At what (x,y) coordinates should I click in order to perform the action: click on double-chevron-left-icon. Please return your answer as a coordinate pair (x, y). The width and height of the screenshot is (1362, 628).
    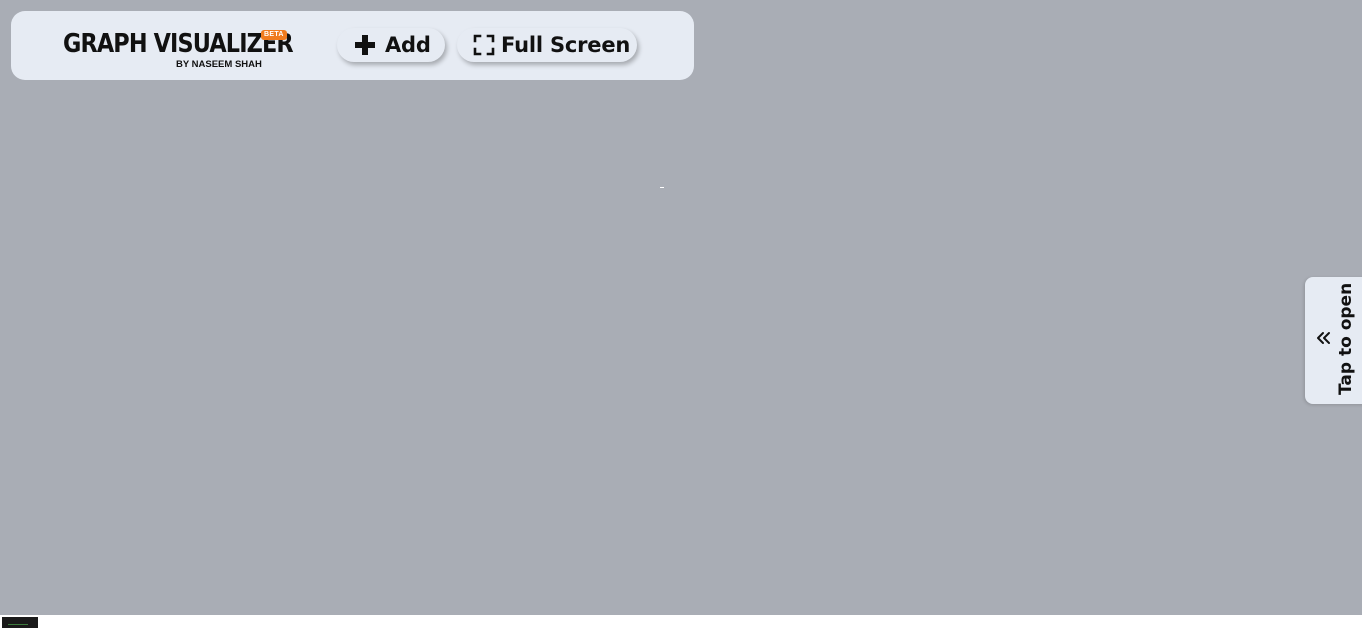
    Looking at the image, I should click on (1323, 338).